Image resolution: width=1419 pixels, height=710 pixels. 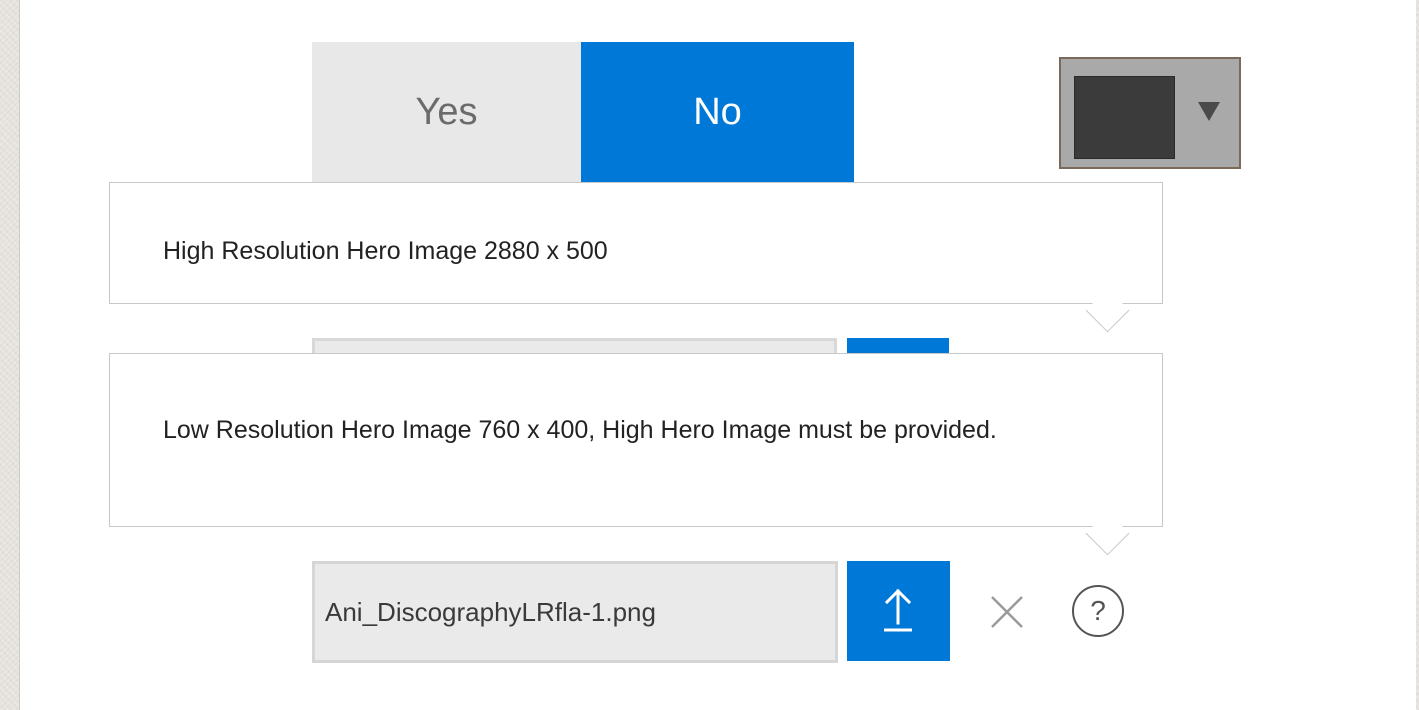 I want to click on toggle-no-button: No, so click(x=717, y=112).